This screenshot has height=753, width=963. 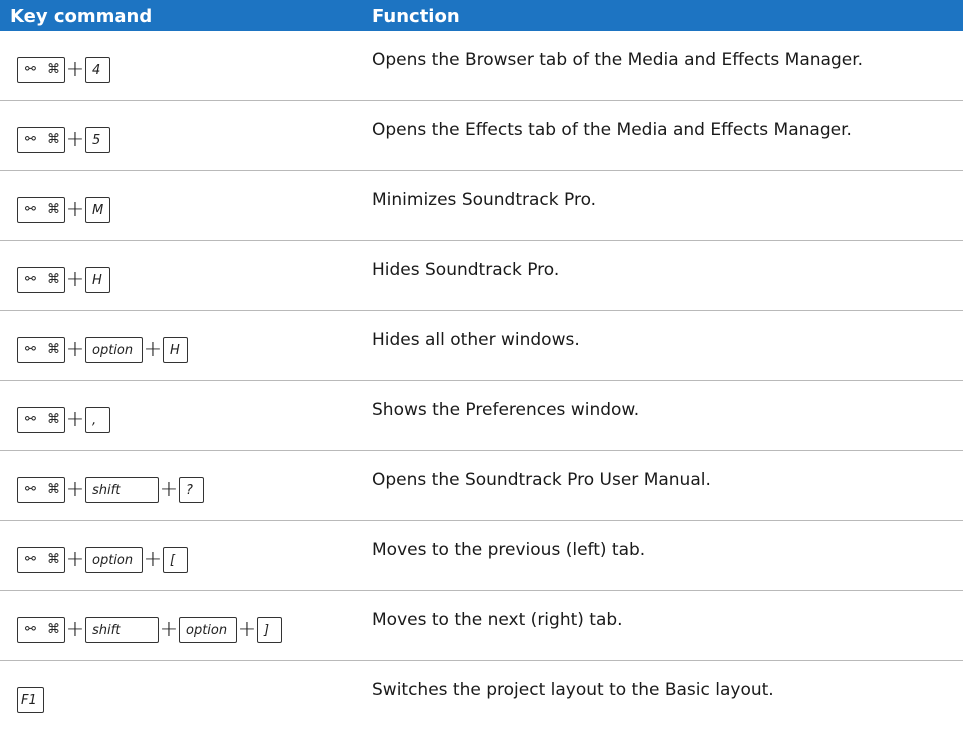 I want to click on function-text: Shows the Preferences window., so click(x=506, y=410).